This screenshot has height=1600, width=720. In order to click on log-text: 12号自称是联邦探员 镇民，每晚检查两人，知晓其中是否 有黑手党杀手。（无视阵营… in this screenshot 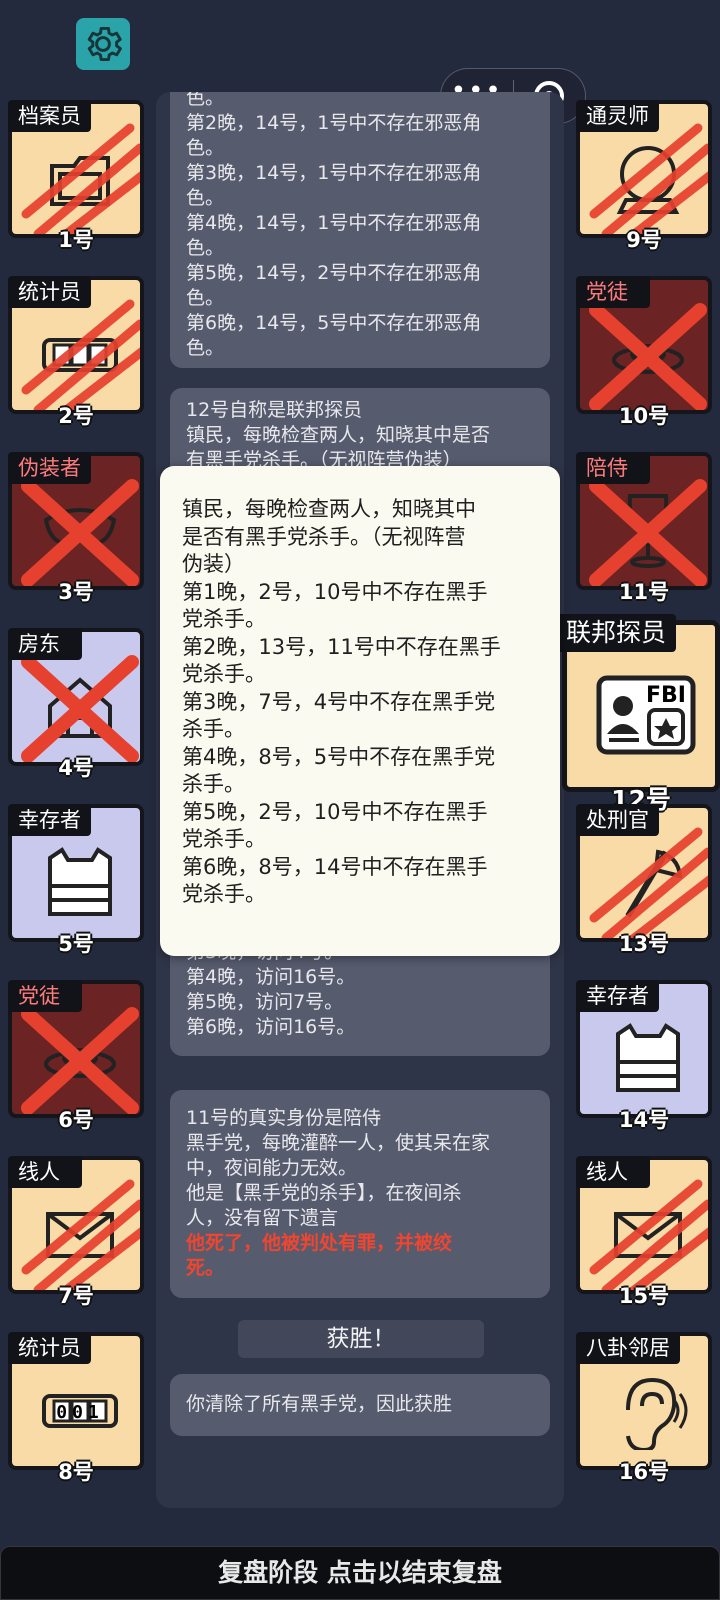, I will do `click(338, 435)`.